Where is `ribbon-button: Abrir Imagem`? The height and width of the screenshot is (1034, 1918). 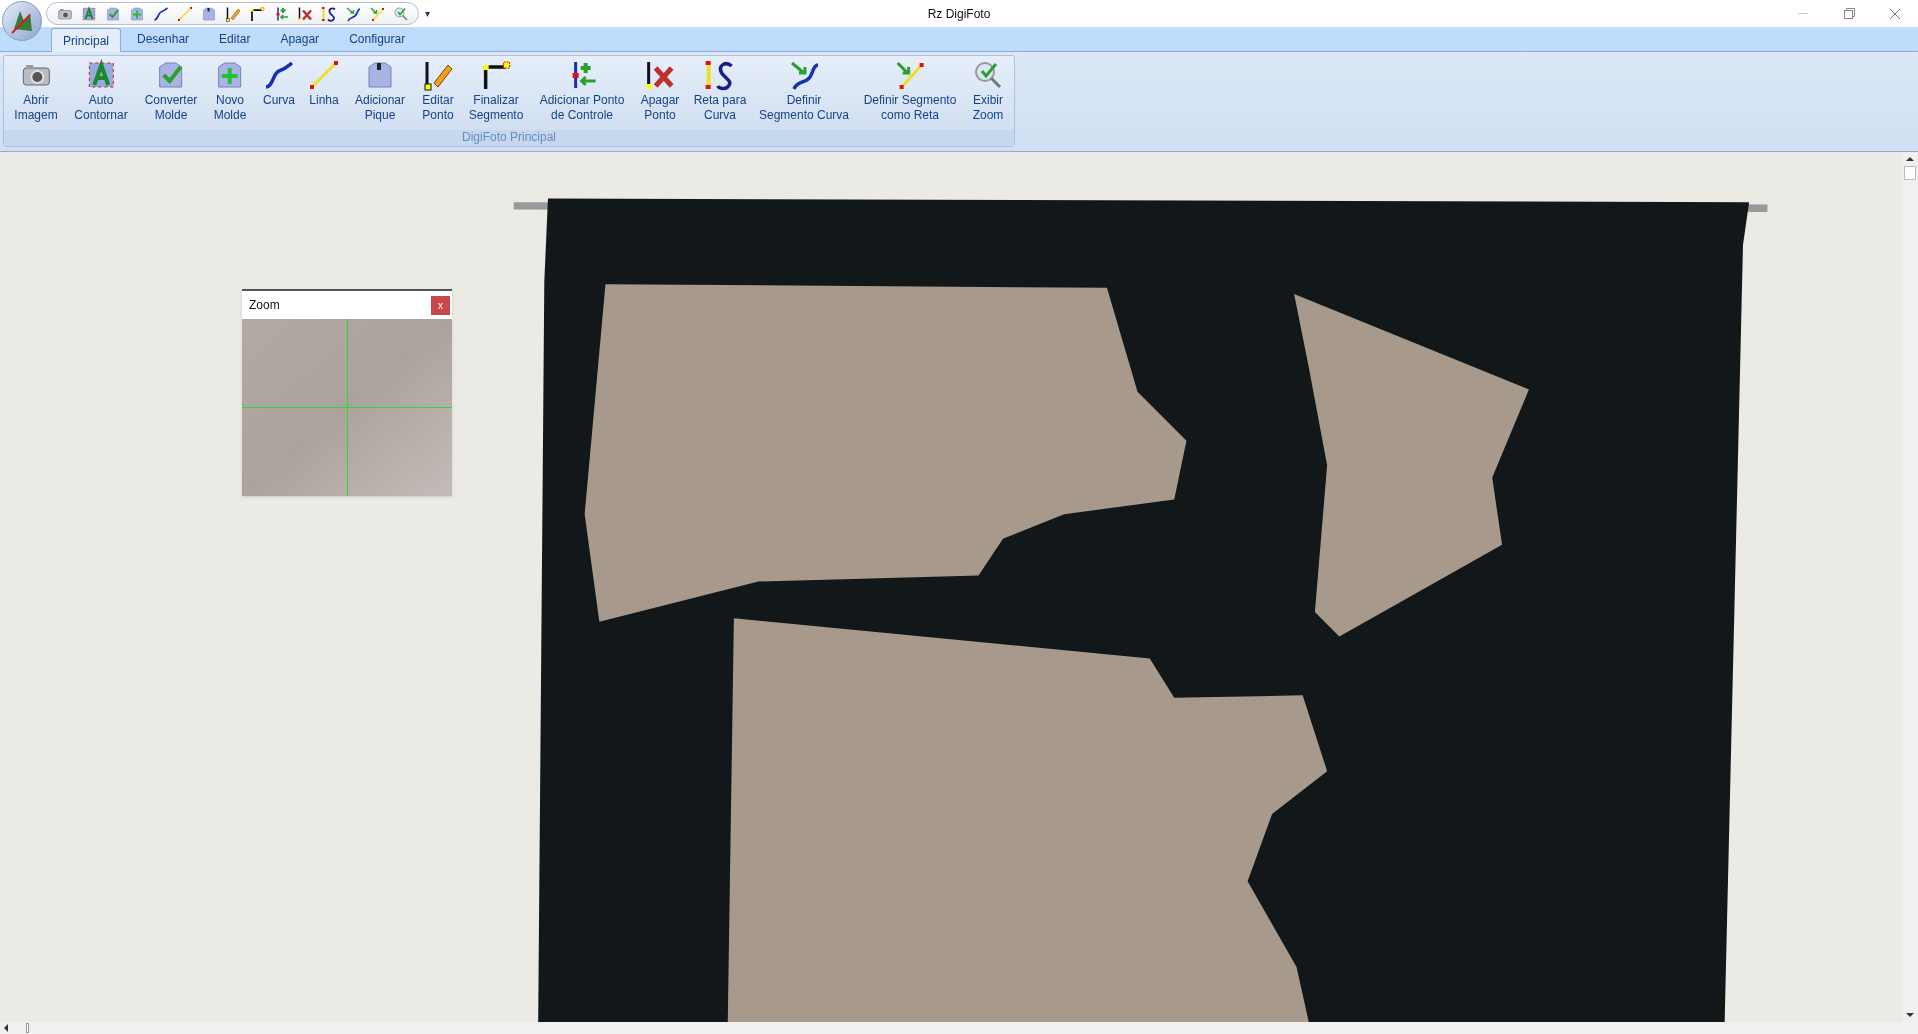
ribbon-button: Abrir Imagem is located at coordinates (36, 91).